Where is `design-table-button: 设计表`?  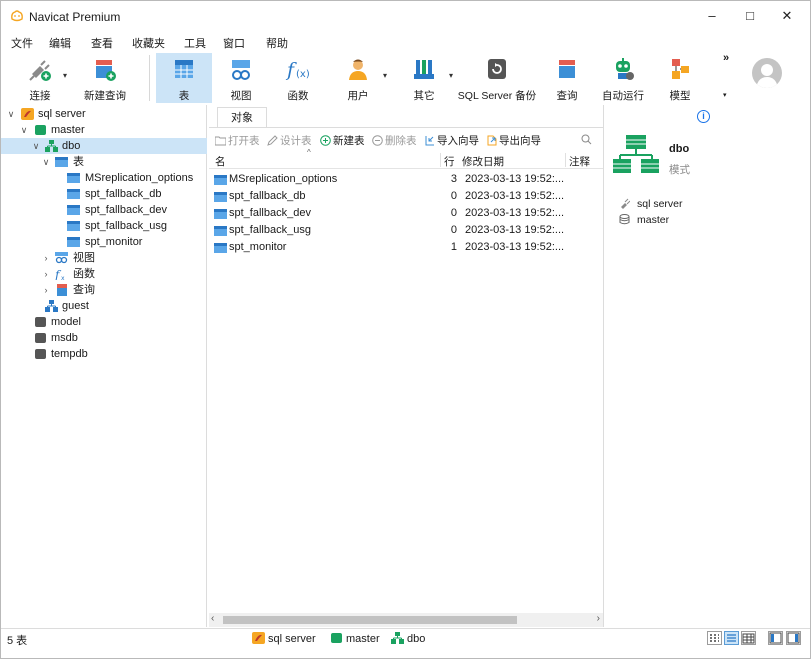 design-table-button: 设计表 is located at coordinates (289, 140).